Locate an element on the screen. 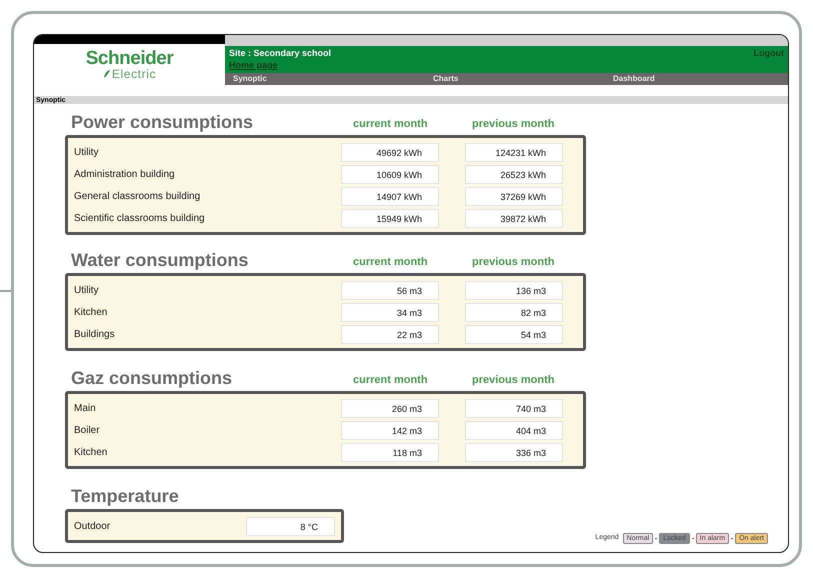  value-field: 34 m3 is located at coordinates (390, 312).